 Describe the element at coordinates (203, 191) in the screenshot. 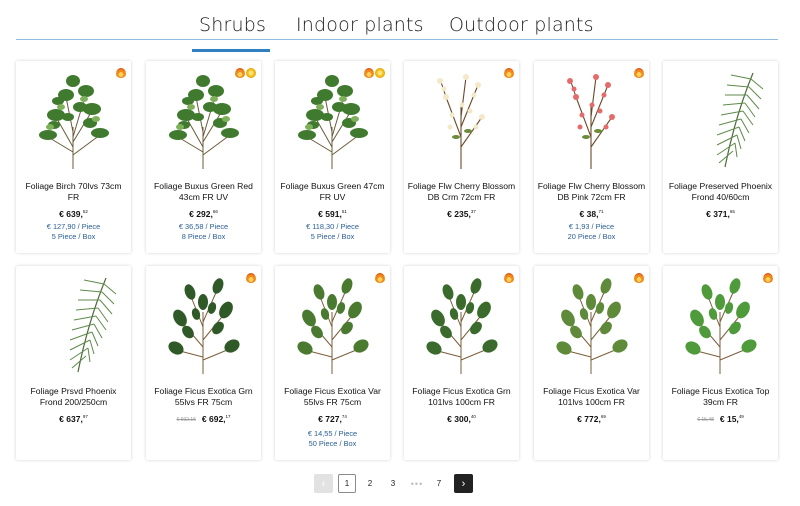

I see `product-name: Foliage Buxus Green Red 43cm FR UV` at that location.